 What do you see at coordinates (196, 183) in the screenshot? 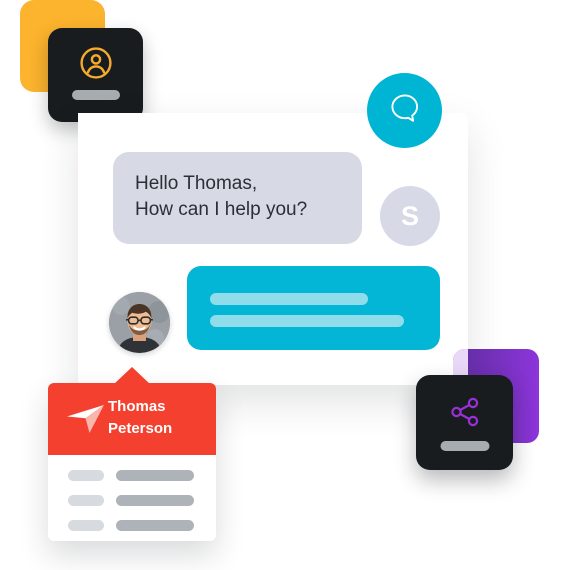
I see `incoming-message-line-1: Hello Thomas,` at bounding box center [196, 183].